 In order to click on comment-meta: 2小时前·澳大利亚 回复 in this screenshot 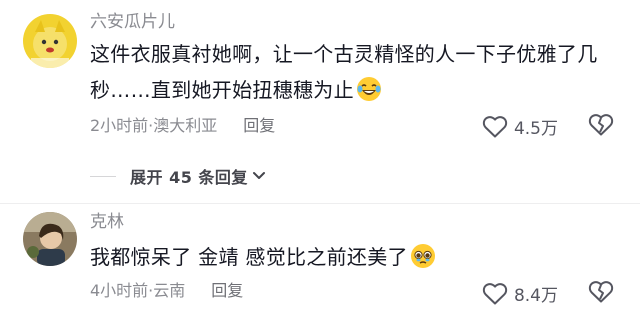, I will do `click(182, 126)`.